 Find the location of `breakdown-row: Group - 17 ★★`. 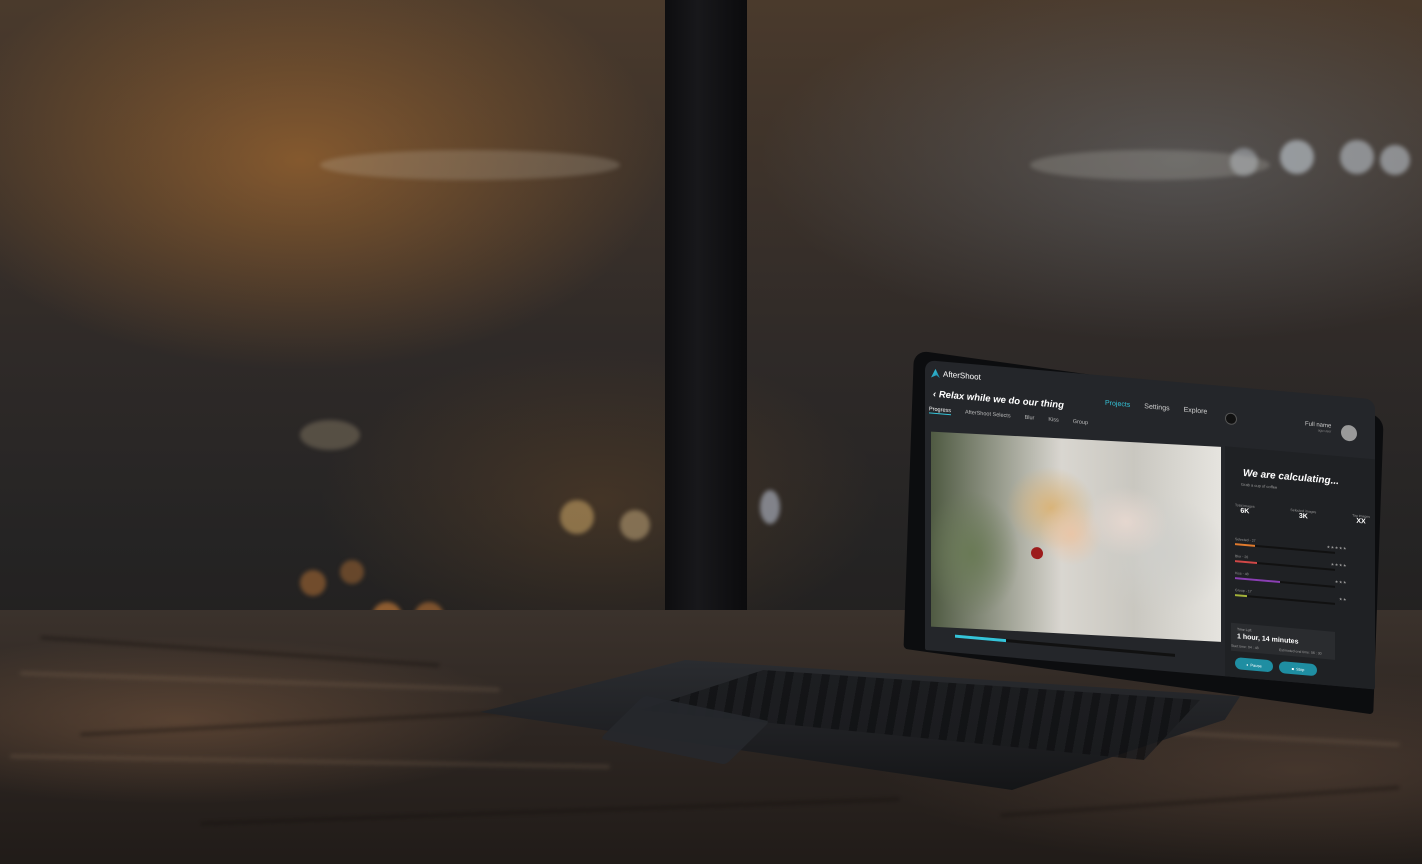

breakdown-row: Group - 17 ★★ is located at coordinates (1295, 597).